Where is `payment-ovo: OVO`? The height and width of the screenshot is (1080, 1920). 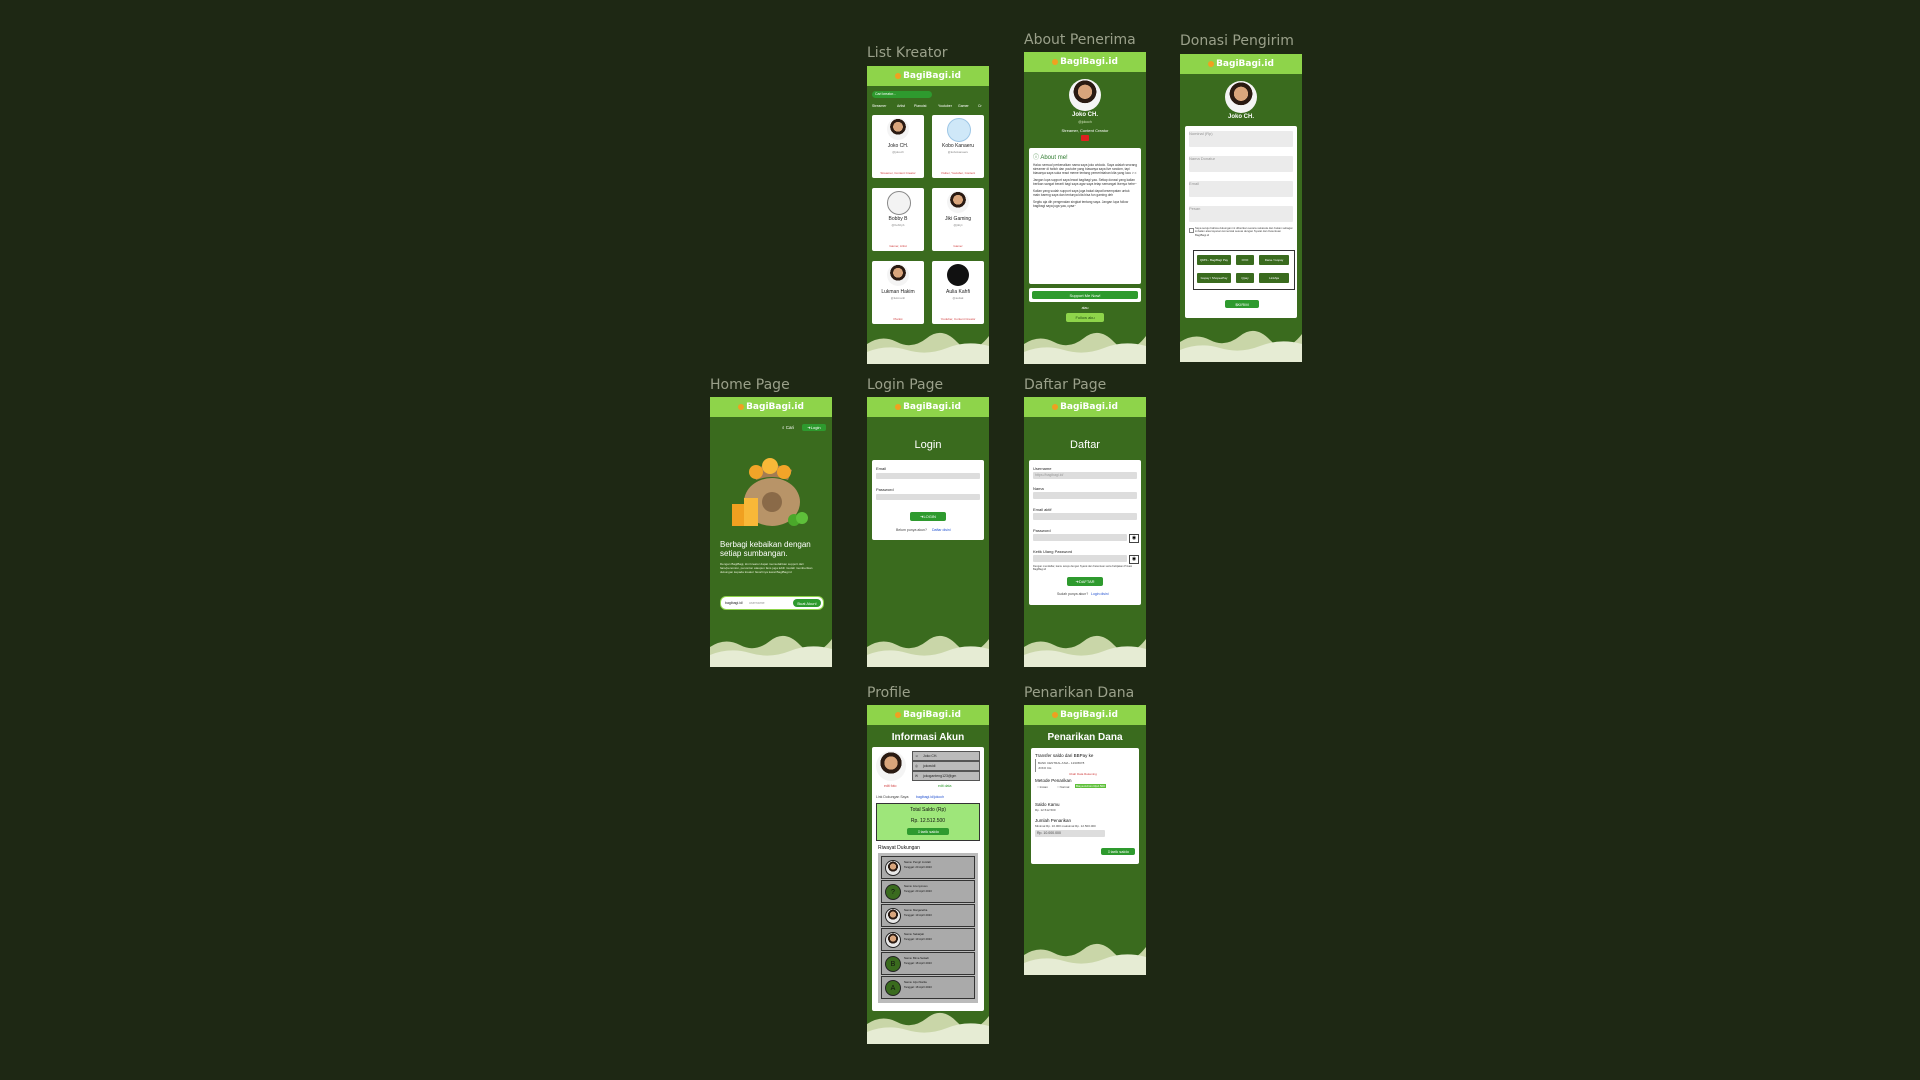 payment-ovo: OVO is located at coordinates (1245, 260).